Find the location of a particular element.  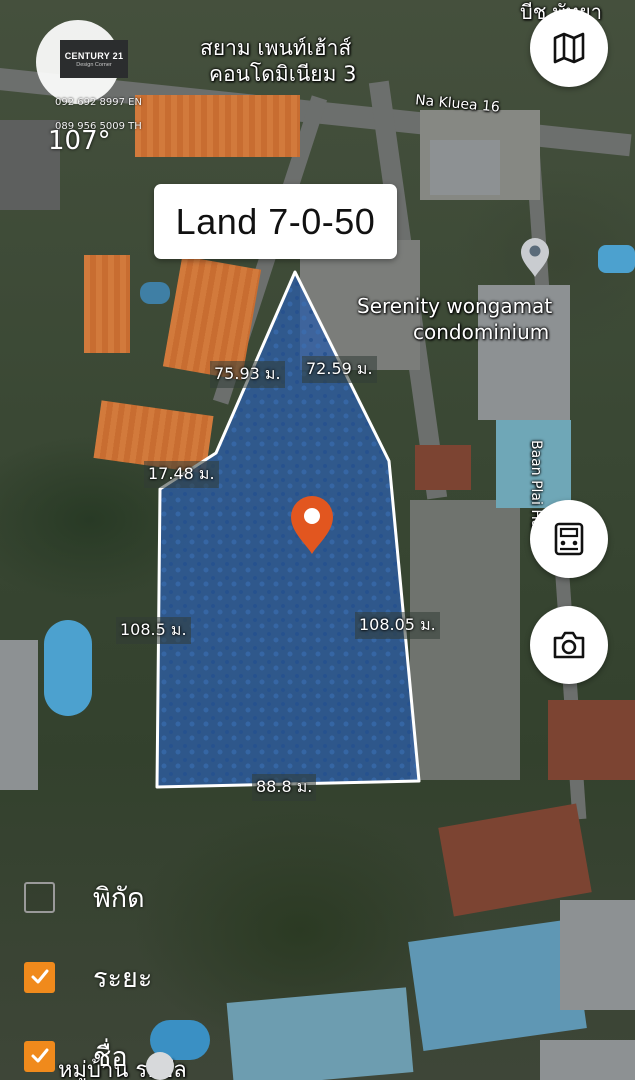

map-view-button is located at coordinates (569, 48).